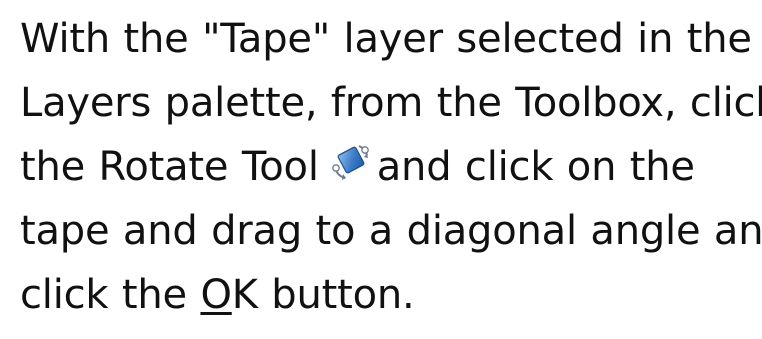 Image resolution: width=762 pixels, height=339 pixels. Describe the element at coordinates (386, 39) in the screenshot. I see `instruction-line-1: With the "Tape" layer selected in the` at that location.